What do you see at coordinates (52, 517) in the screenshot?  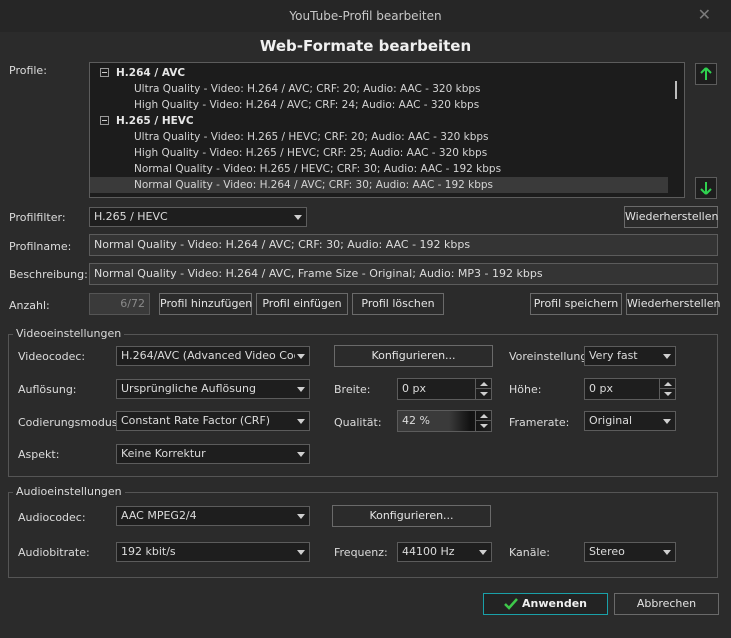 I see `audio-codec-label: Audiocodec:` at bounding box center [52, 517].